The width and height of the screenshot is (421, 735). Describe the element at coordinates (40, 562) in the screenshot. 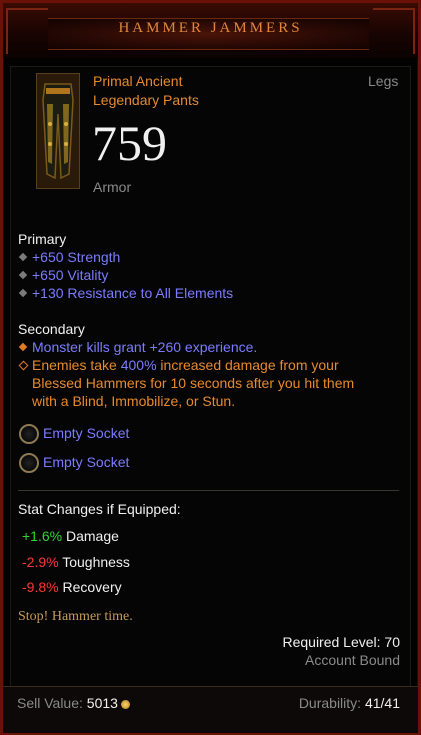

I see `stat-change-value: -2.9%` at that location.